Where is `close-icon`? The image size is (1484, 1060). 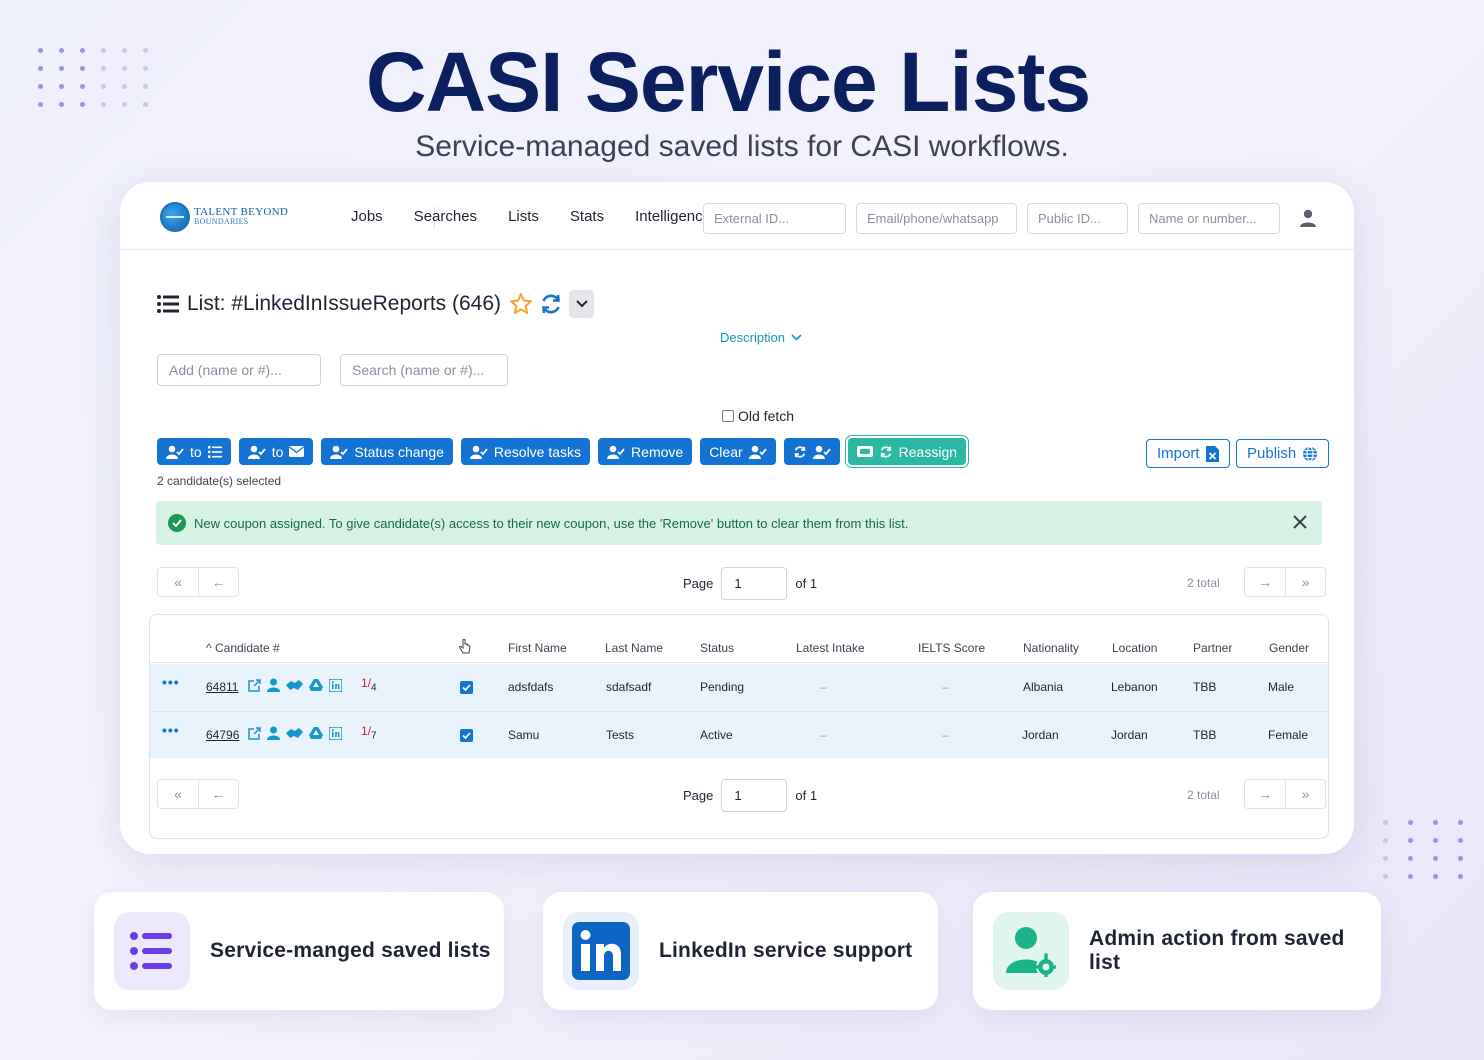 close-icon is located at coordinates (1300, 522).